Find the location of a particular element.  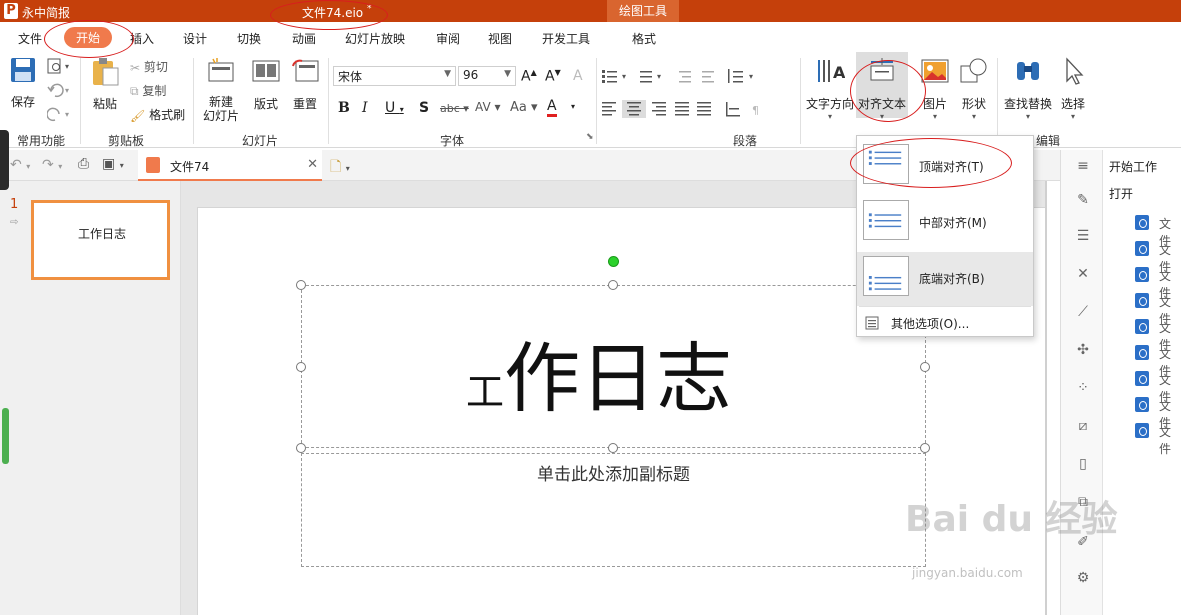

title-placeholder: 工作日志 is located at coordinates (613, 366).